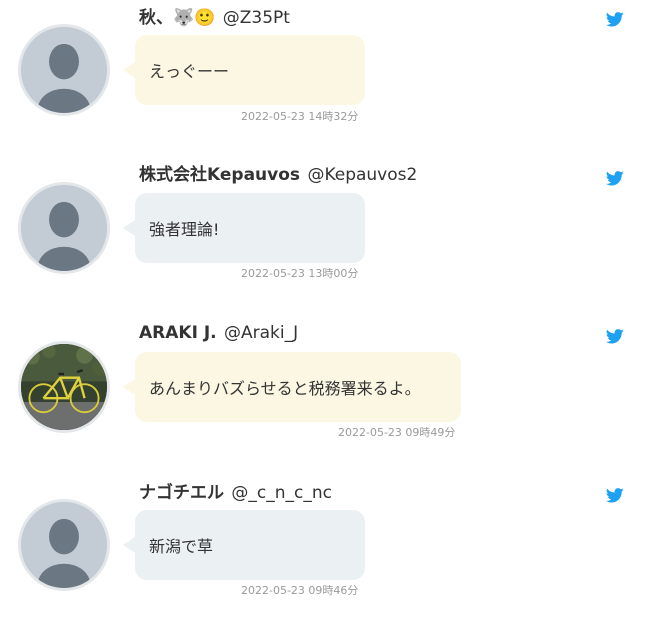 This screenshot has height=625, width=664. Describe the element at coordinates (285, 388) in the screenshot. I see `message-text: あんまりバズらせると税務署来るよ。` at that location.